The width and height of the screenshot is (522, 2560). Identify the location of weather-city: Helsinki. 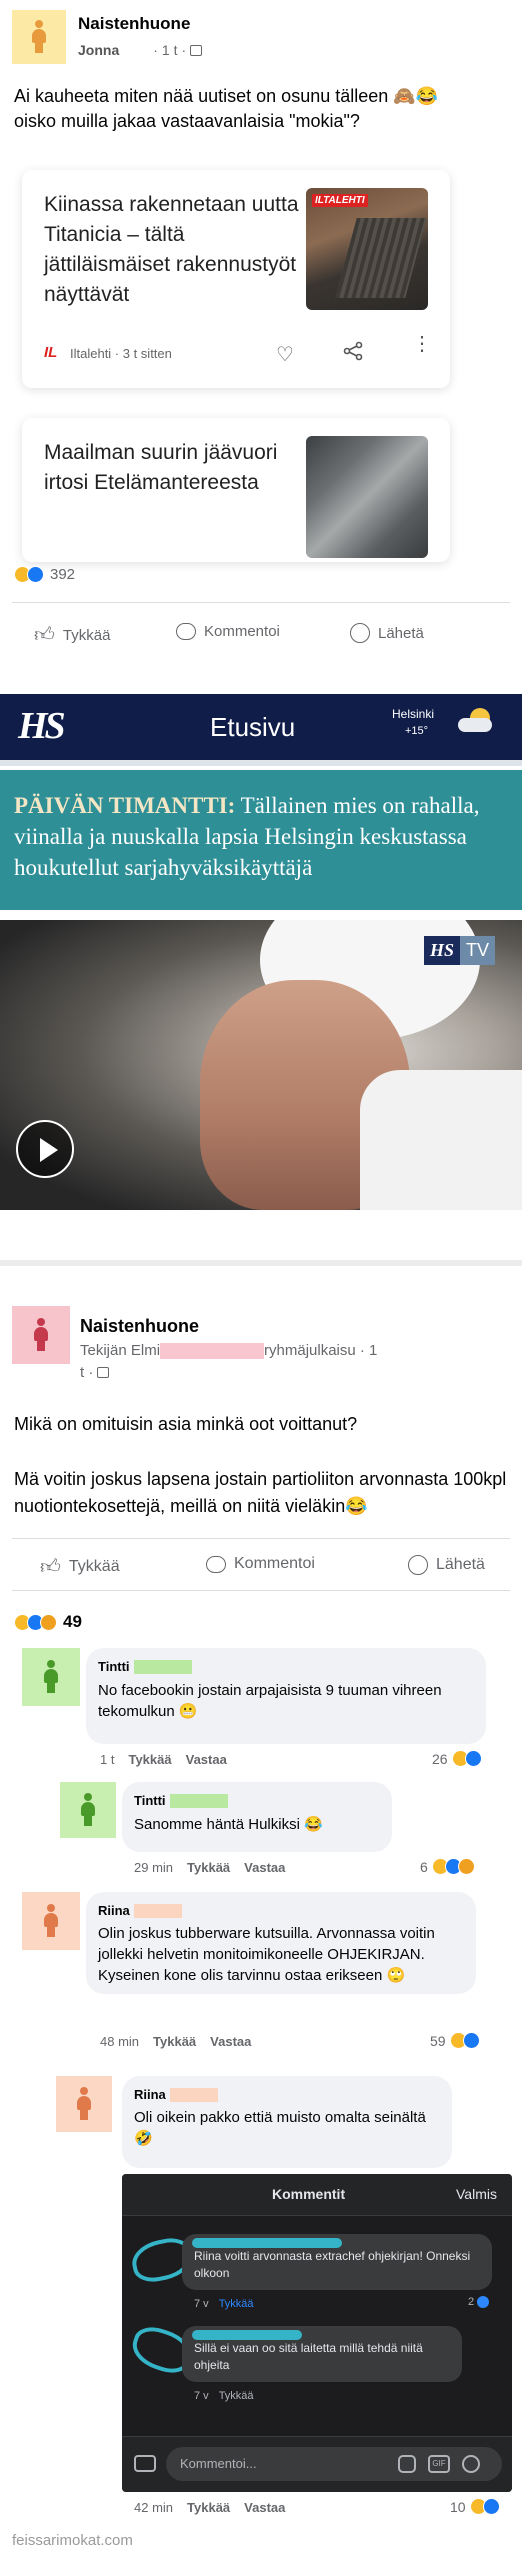
(413, 714).